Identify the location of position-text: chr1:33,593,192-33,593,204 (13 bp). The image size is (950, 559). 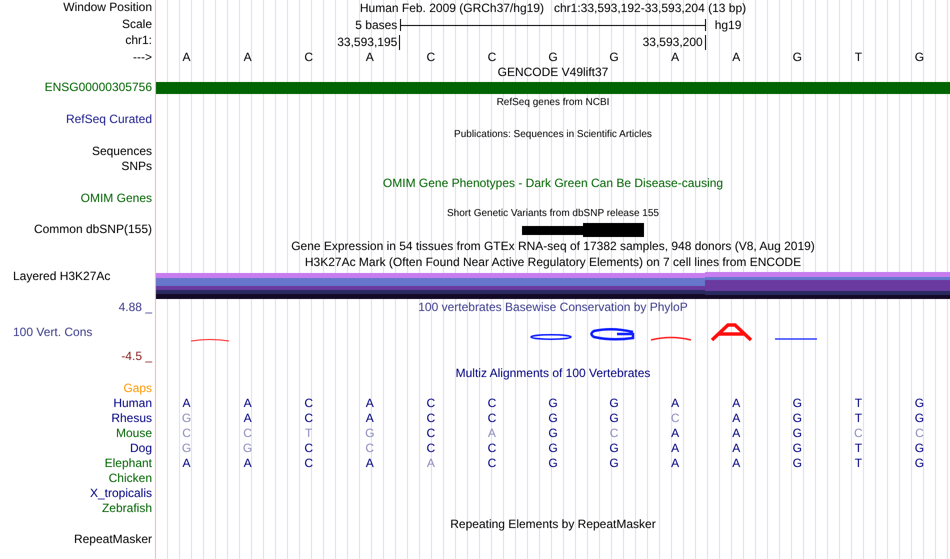
(650, 8).